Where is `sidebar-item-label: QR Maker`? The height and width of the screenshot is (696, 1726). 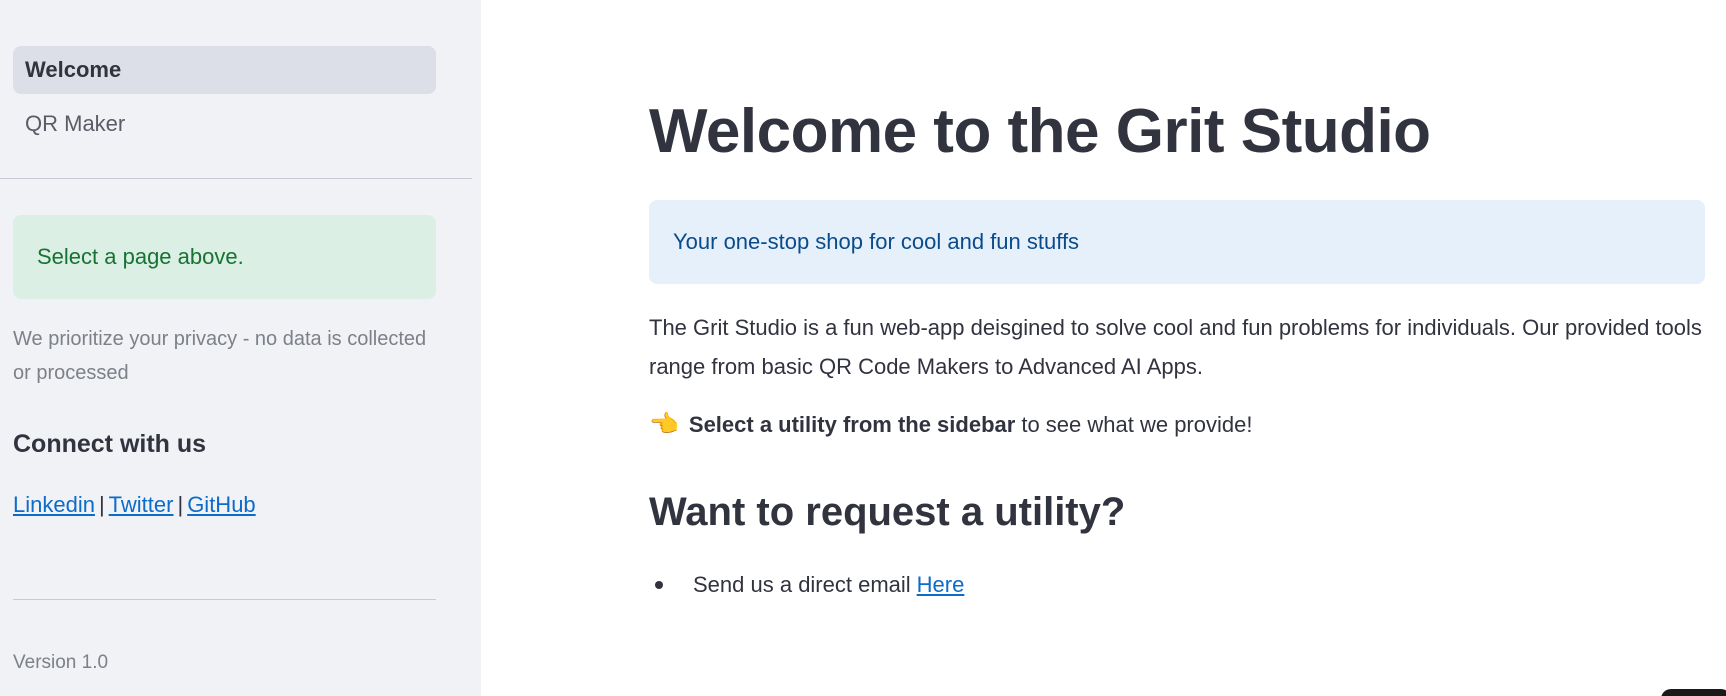
sidebar-item-label: QR Maker is located at coordinates (75, 123).